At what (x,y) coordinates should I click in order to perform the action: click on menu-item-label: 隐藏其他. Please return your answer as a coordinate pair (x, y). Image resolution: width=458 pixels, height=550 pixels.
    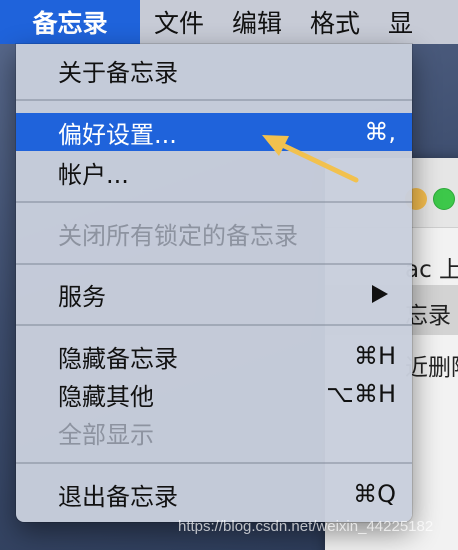
    Looking at the image, I should click on (106, 396).